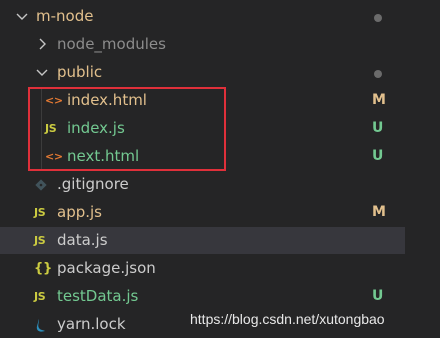 This screenshot has height=338, width=440. What do you see at coordinates (202, 156) in the screenshot?
I see `file-next-html: <> next.html U` at bounding box center [202, 156].